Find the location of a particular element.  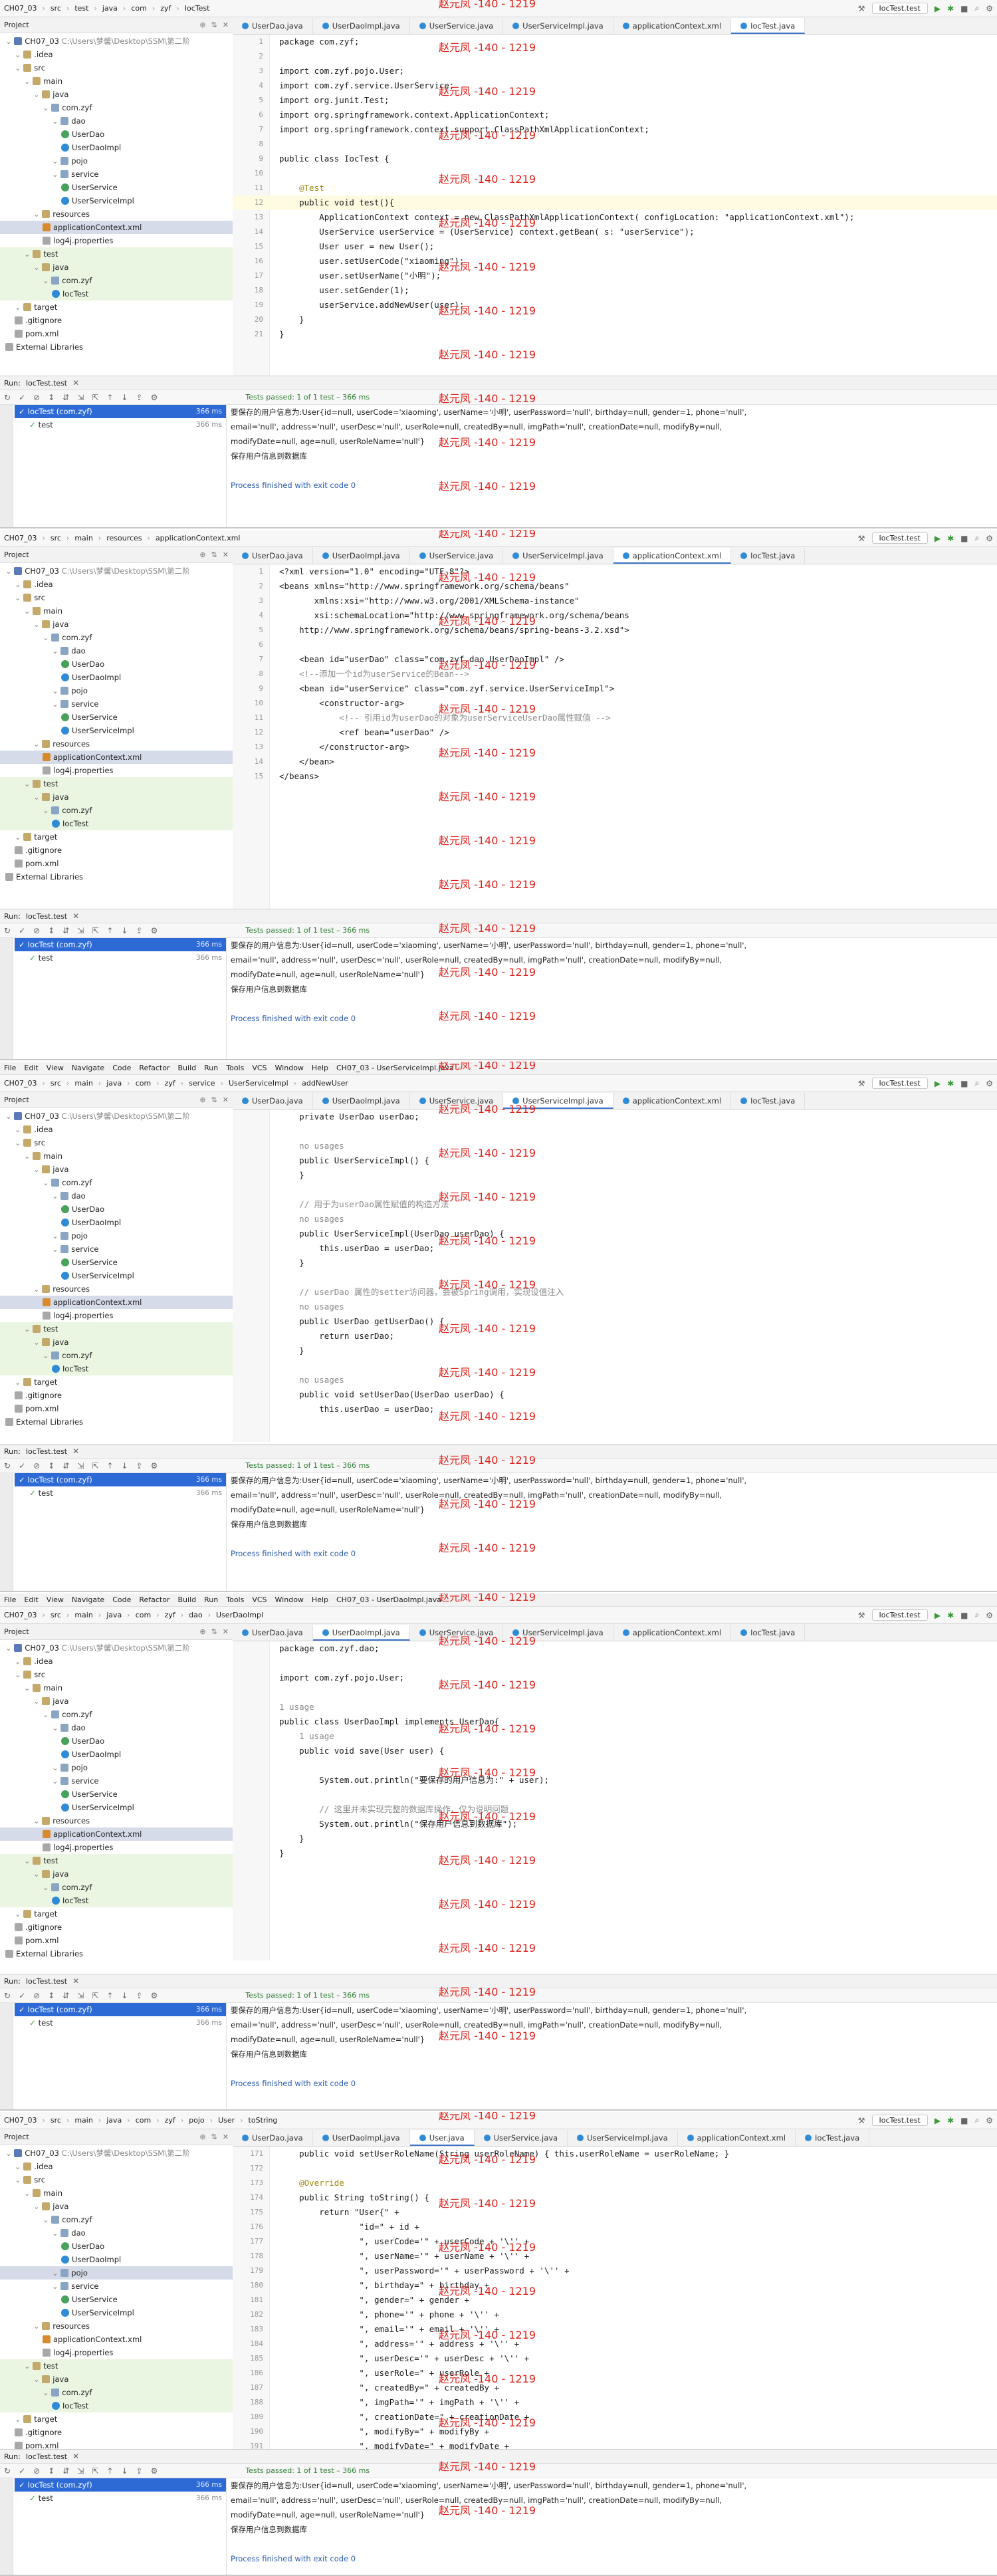

breadcrumb-item: UserDaoImpl is located at coordinates (239, 1615).